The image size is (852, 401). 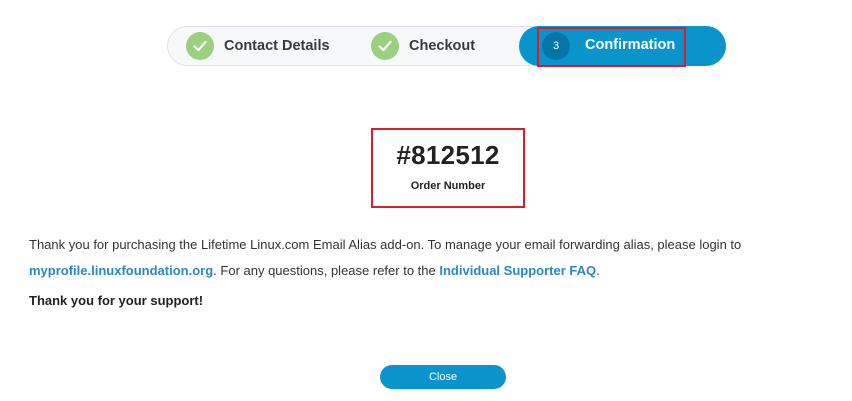 What do you see at coordinates (448, 155) in the screenshot?
I see `order-number: #812512` at bounding box center [448, 155].